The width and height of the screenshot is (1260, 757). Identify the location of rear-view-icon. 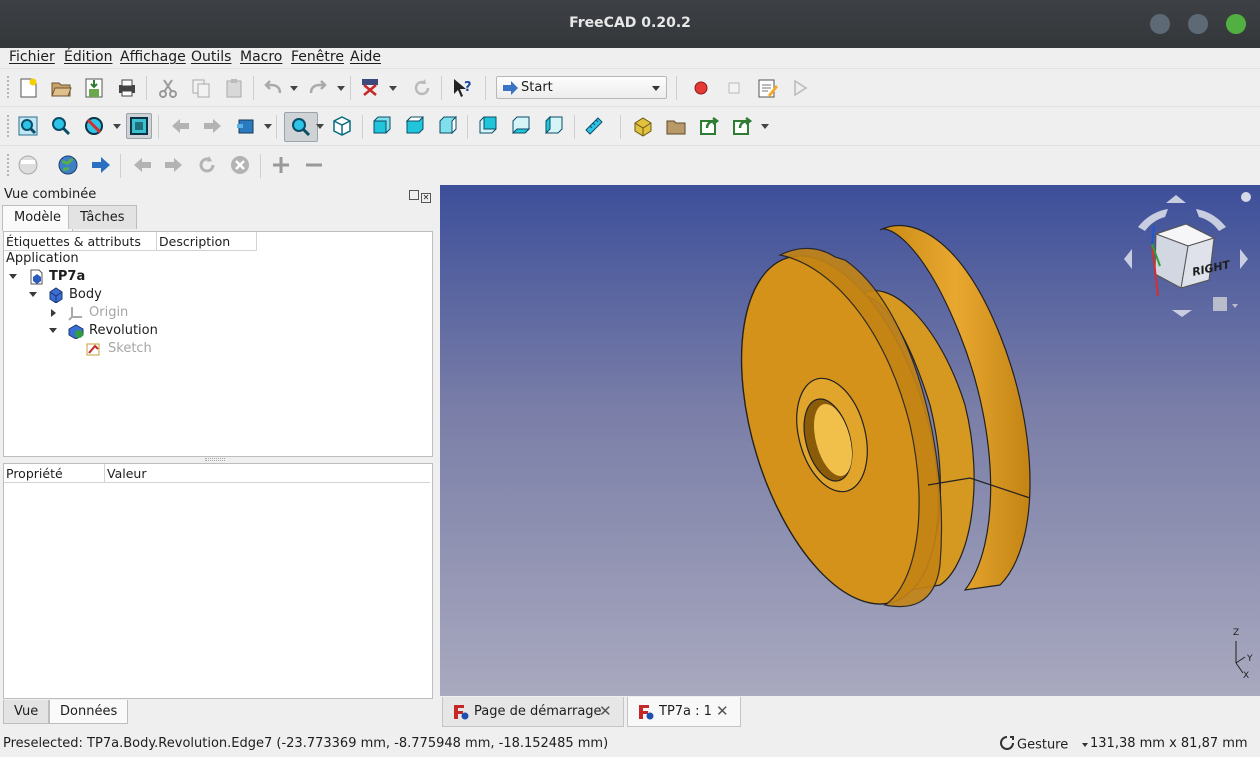
(488, 126).